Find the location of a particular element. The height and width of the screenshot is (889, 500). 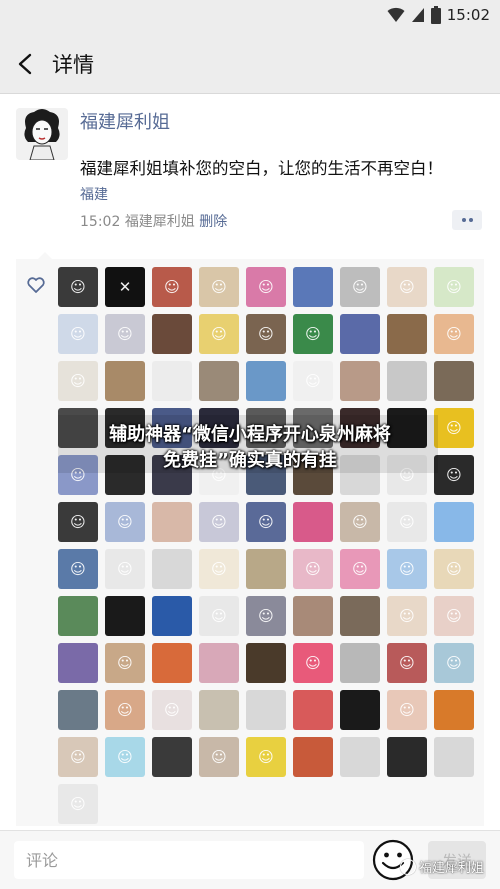

liker-avatar: ✕ is located at coordinates (125, 287).